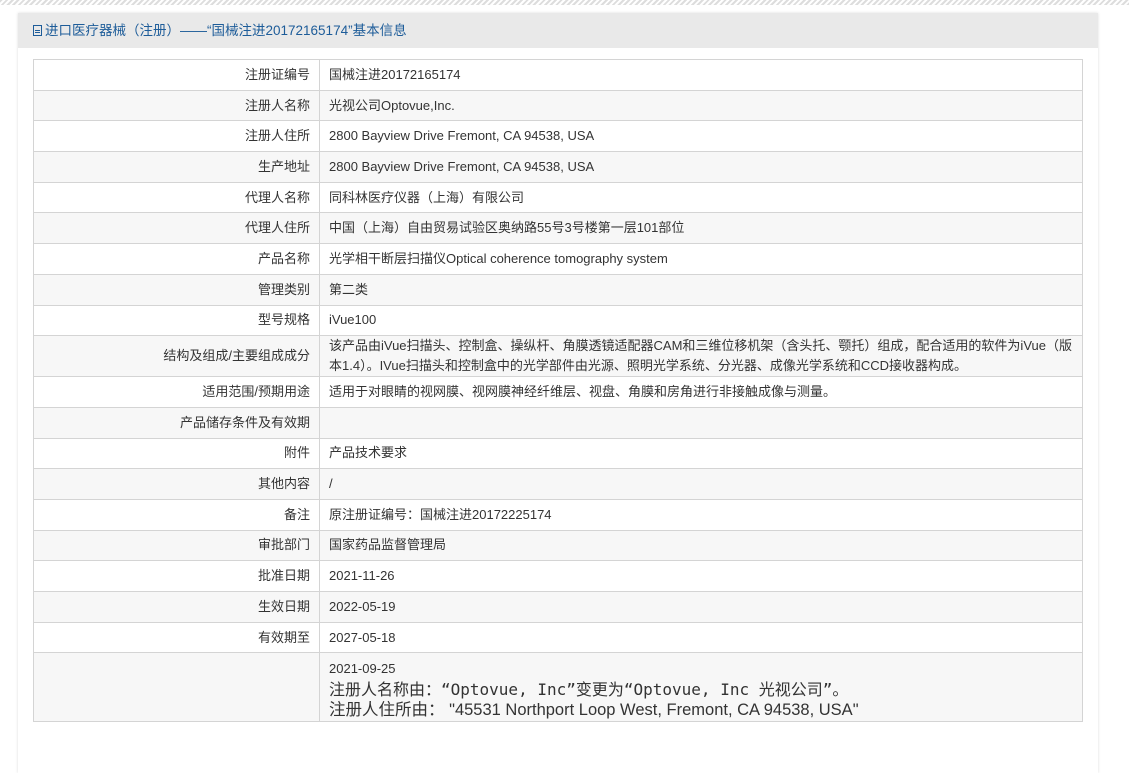  I want to click on field-label: 批准日期, so click(176, 576).